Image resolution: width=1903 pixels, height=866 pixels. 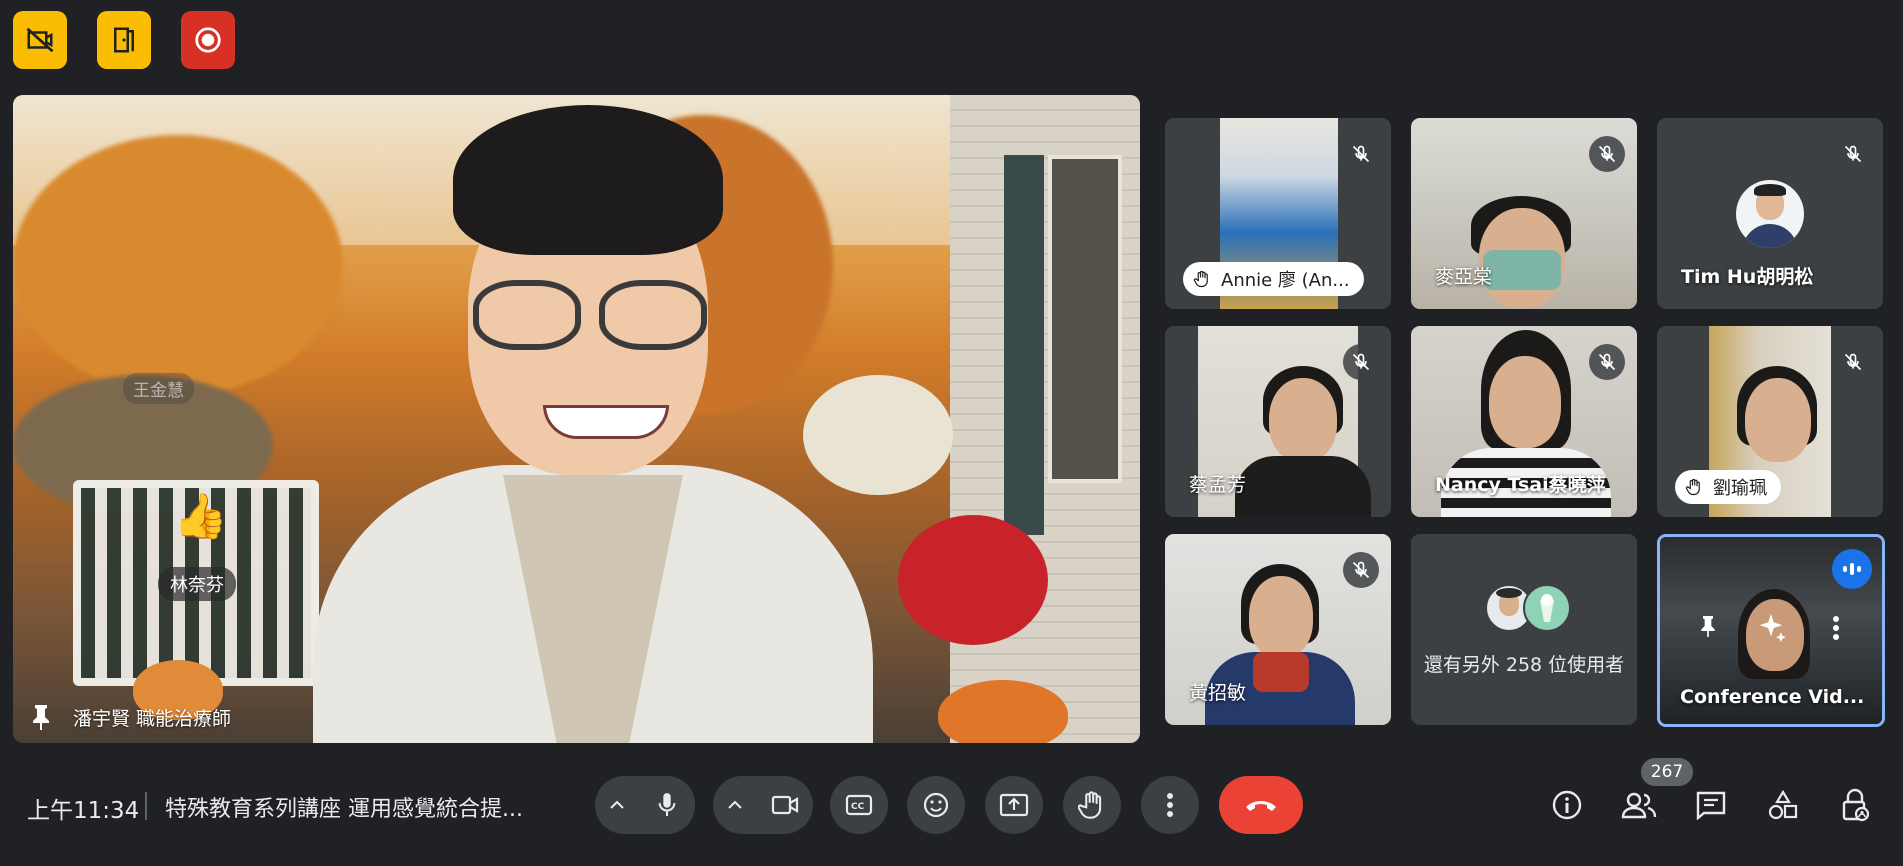 What do you see at coordinates (588, 180) in the screenshot?
I see `speaker-hair` at bounding box center [588, 180].